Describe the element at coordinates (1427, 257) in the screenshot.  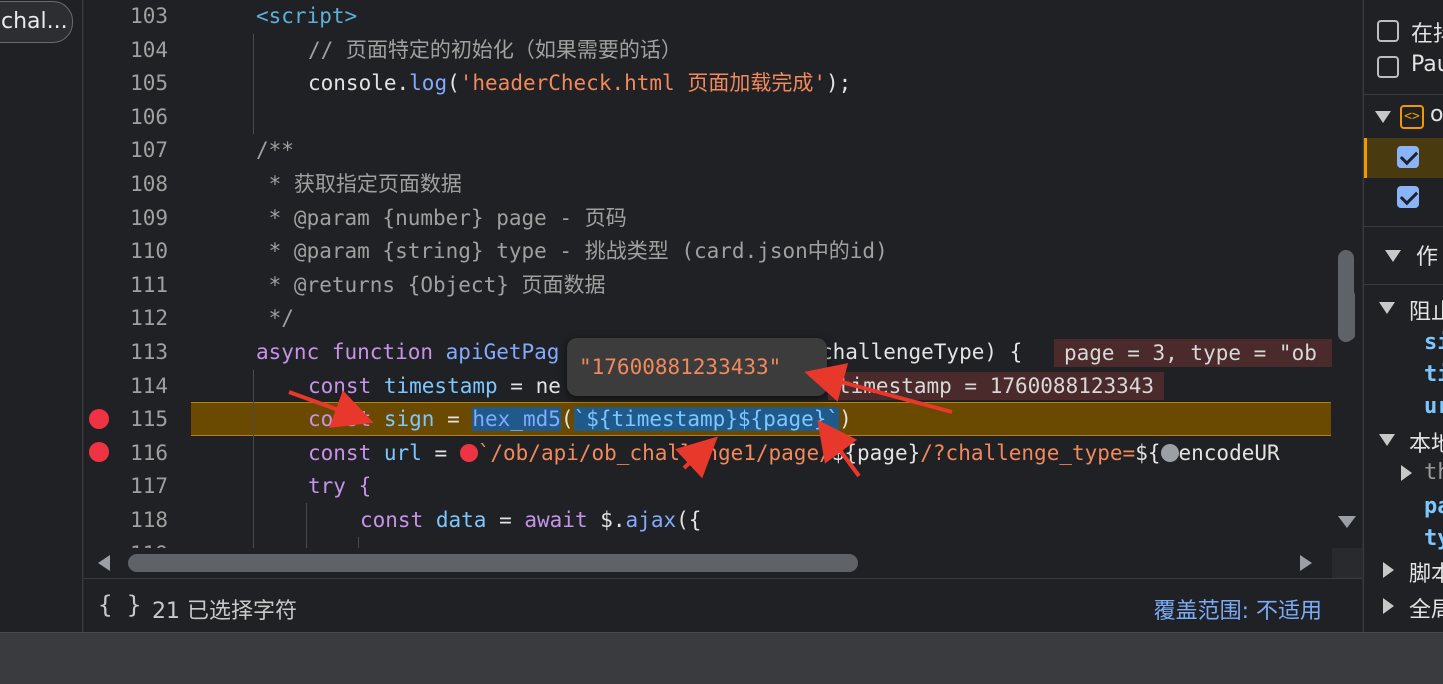
I see `section-label: 作` at that location.